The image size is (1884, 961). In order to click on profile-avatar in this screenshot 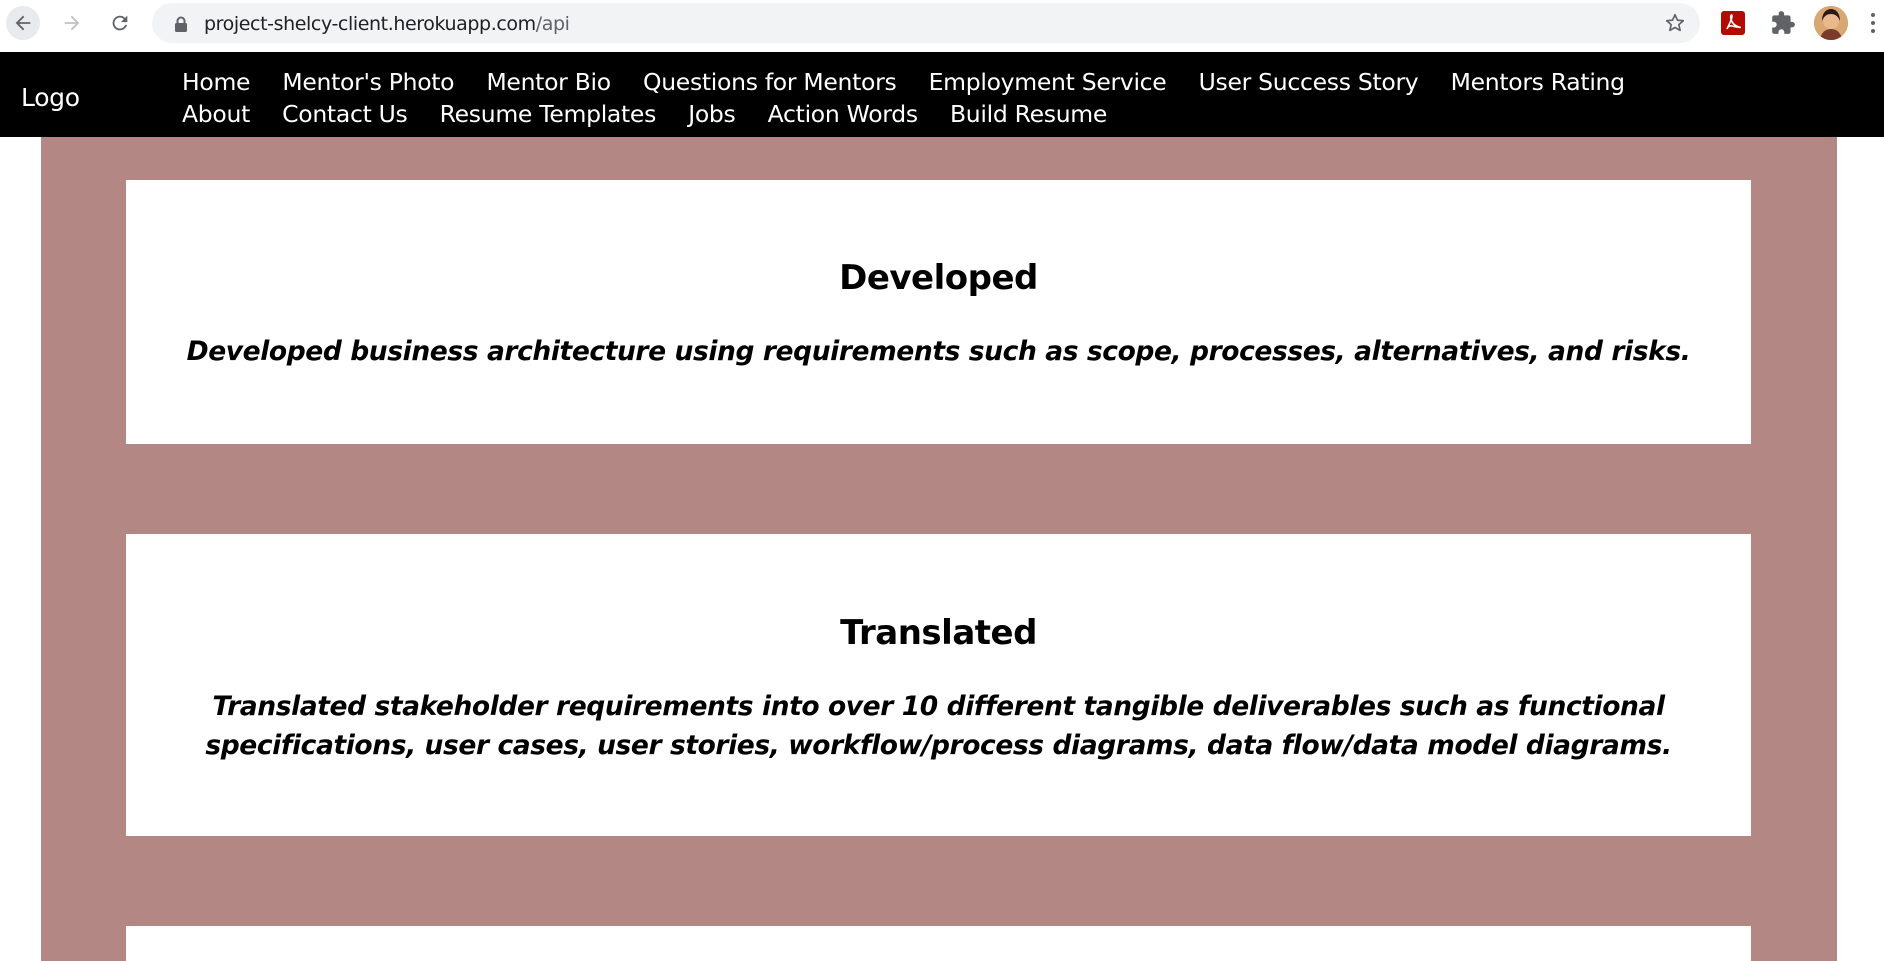, I will do `click(1831, 23)`.